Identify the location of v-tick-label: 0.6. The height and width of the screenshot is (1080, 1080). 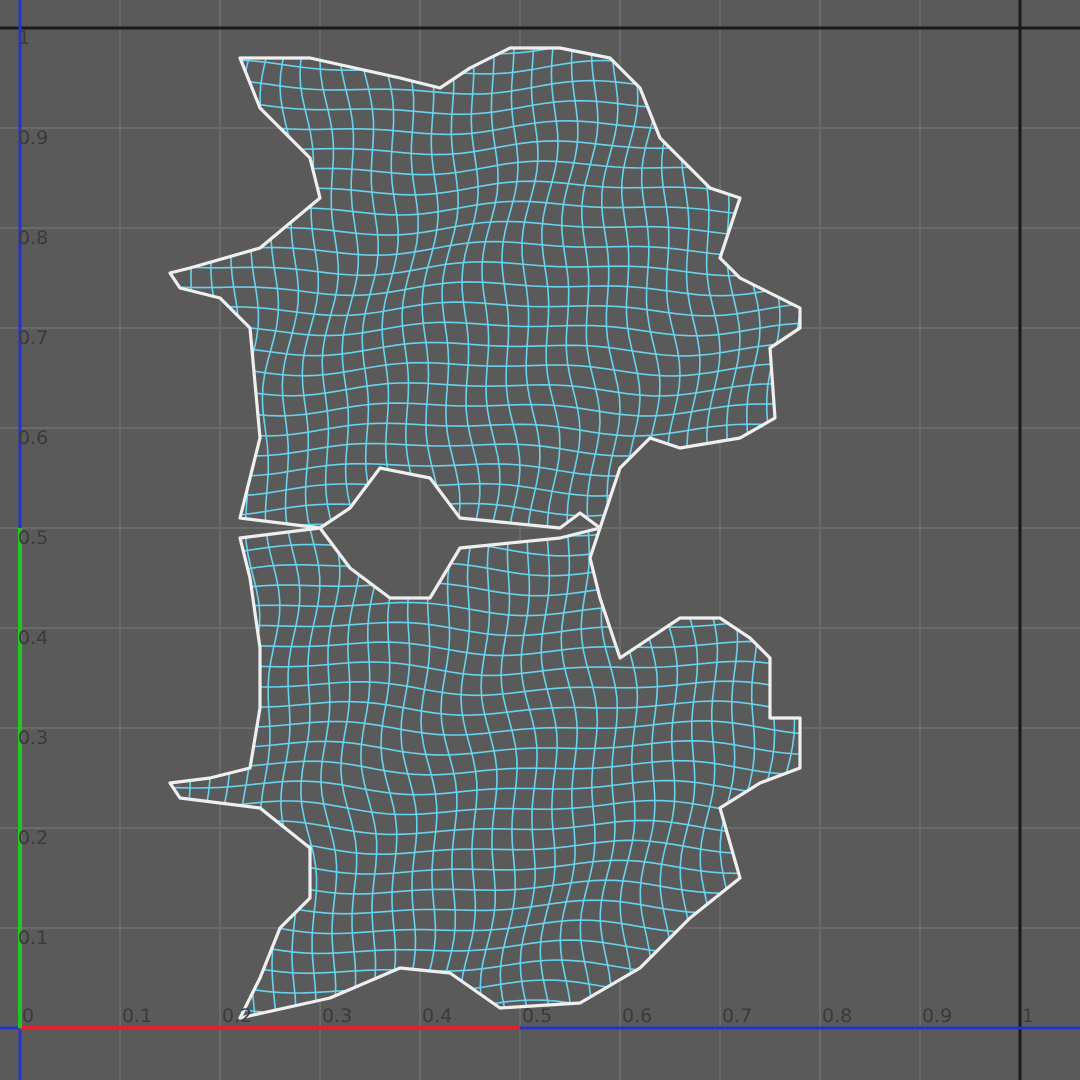
(33, 438).